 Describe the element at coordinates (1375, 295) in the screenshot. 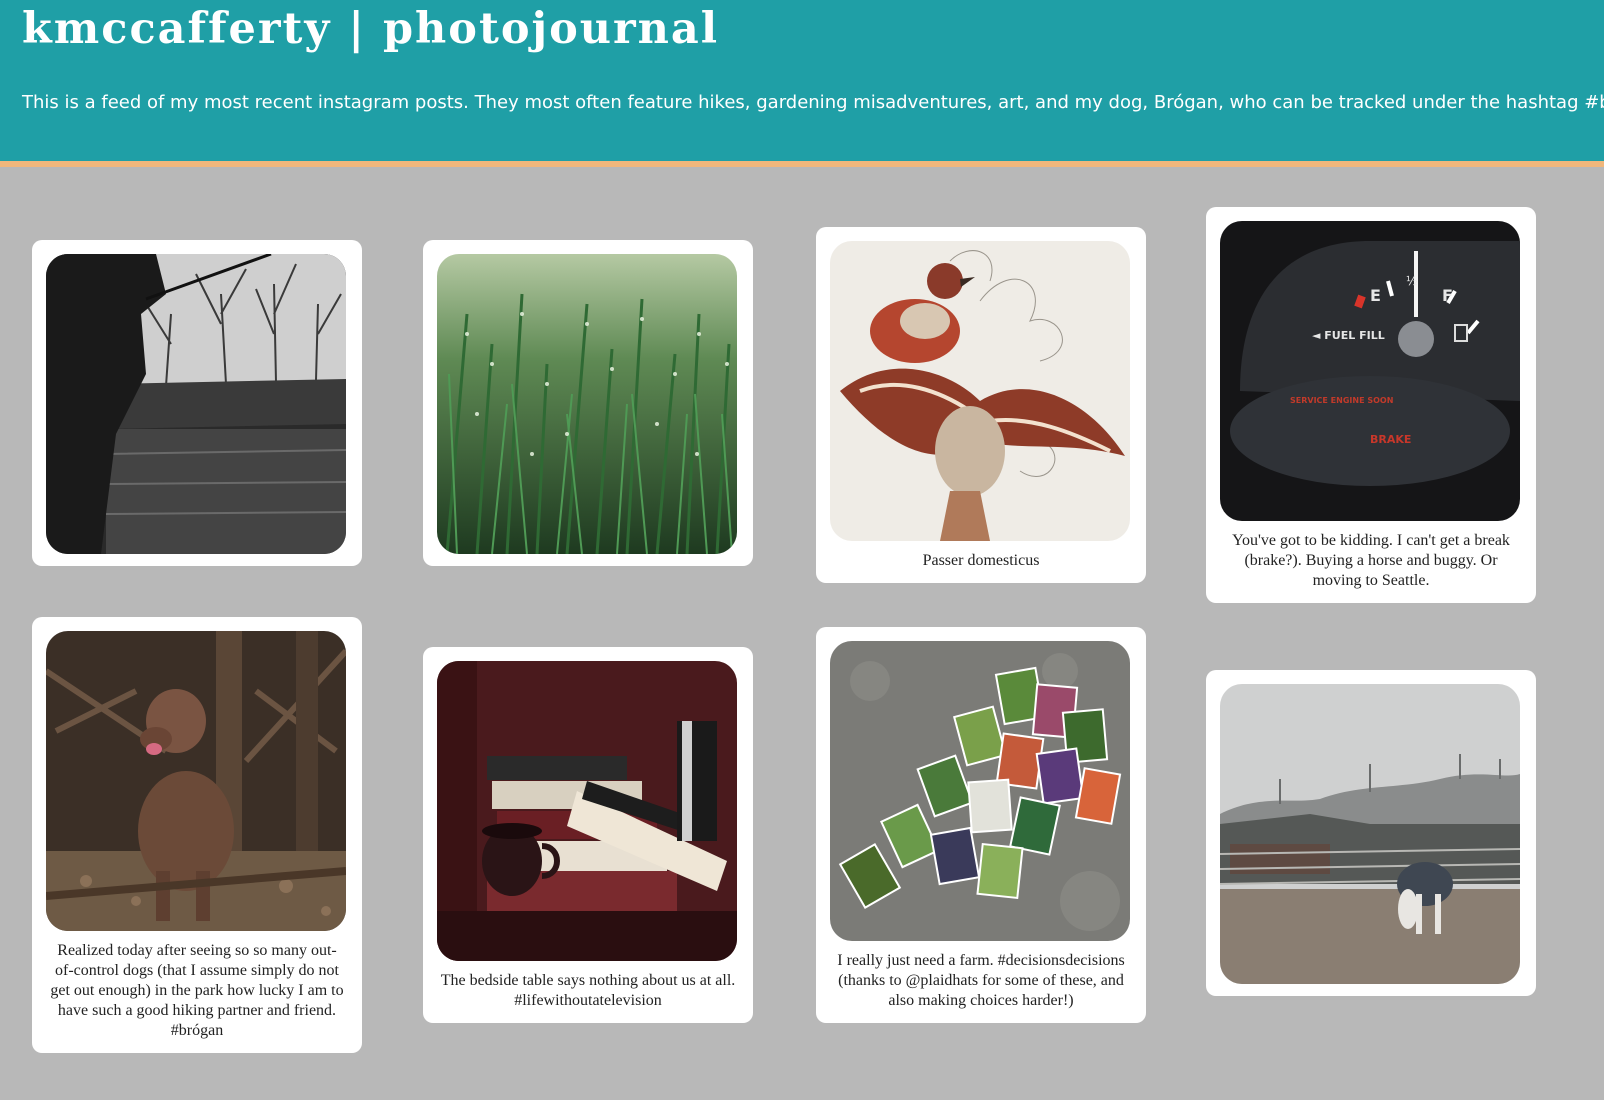

I see `gauge-empty-label: E` at that location.